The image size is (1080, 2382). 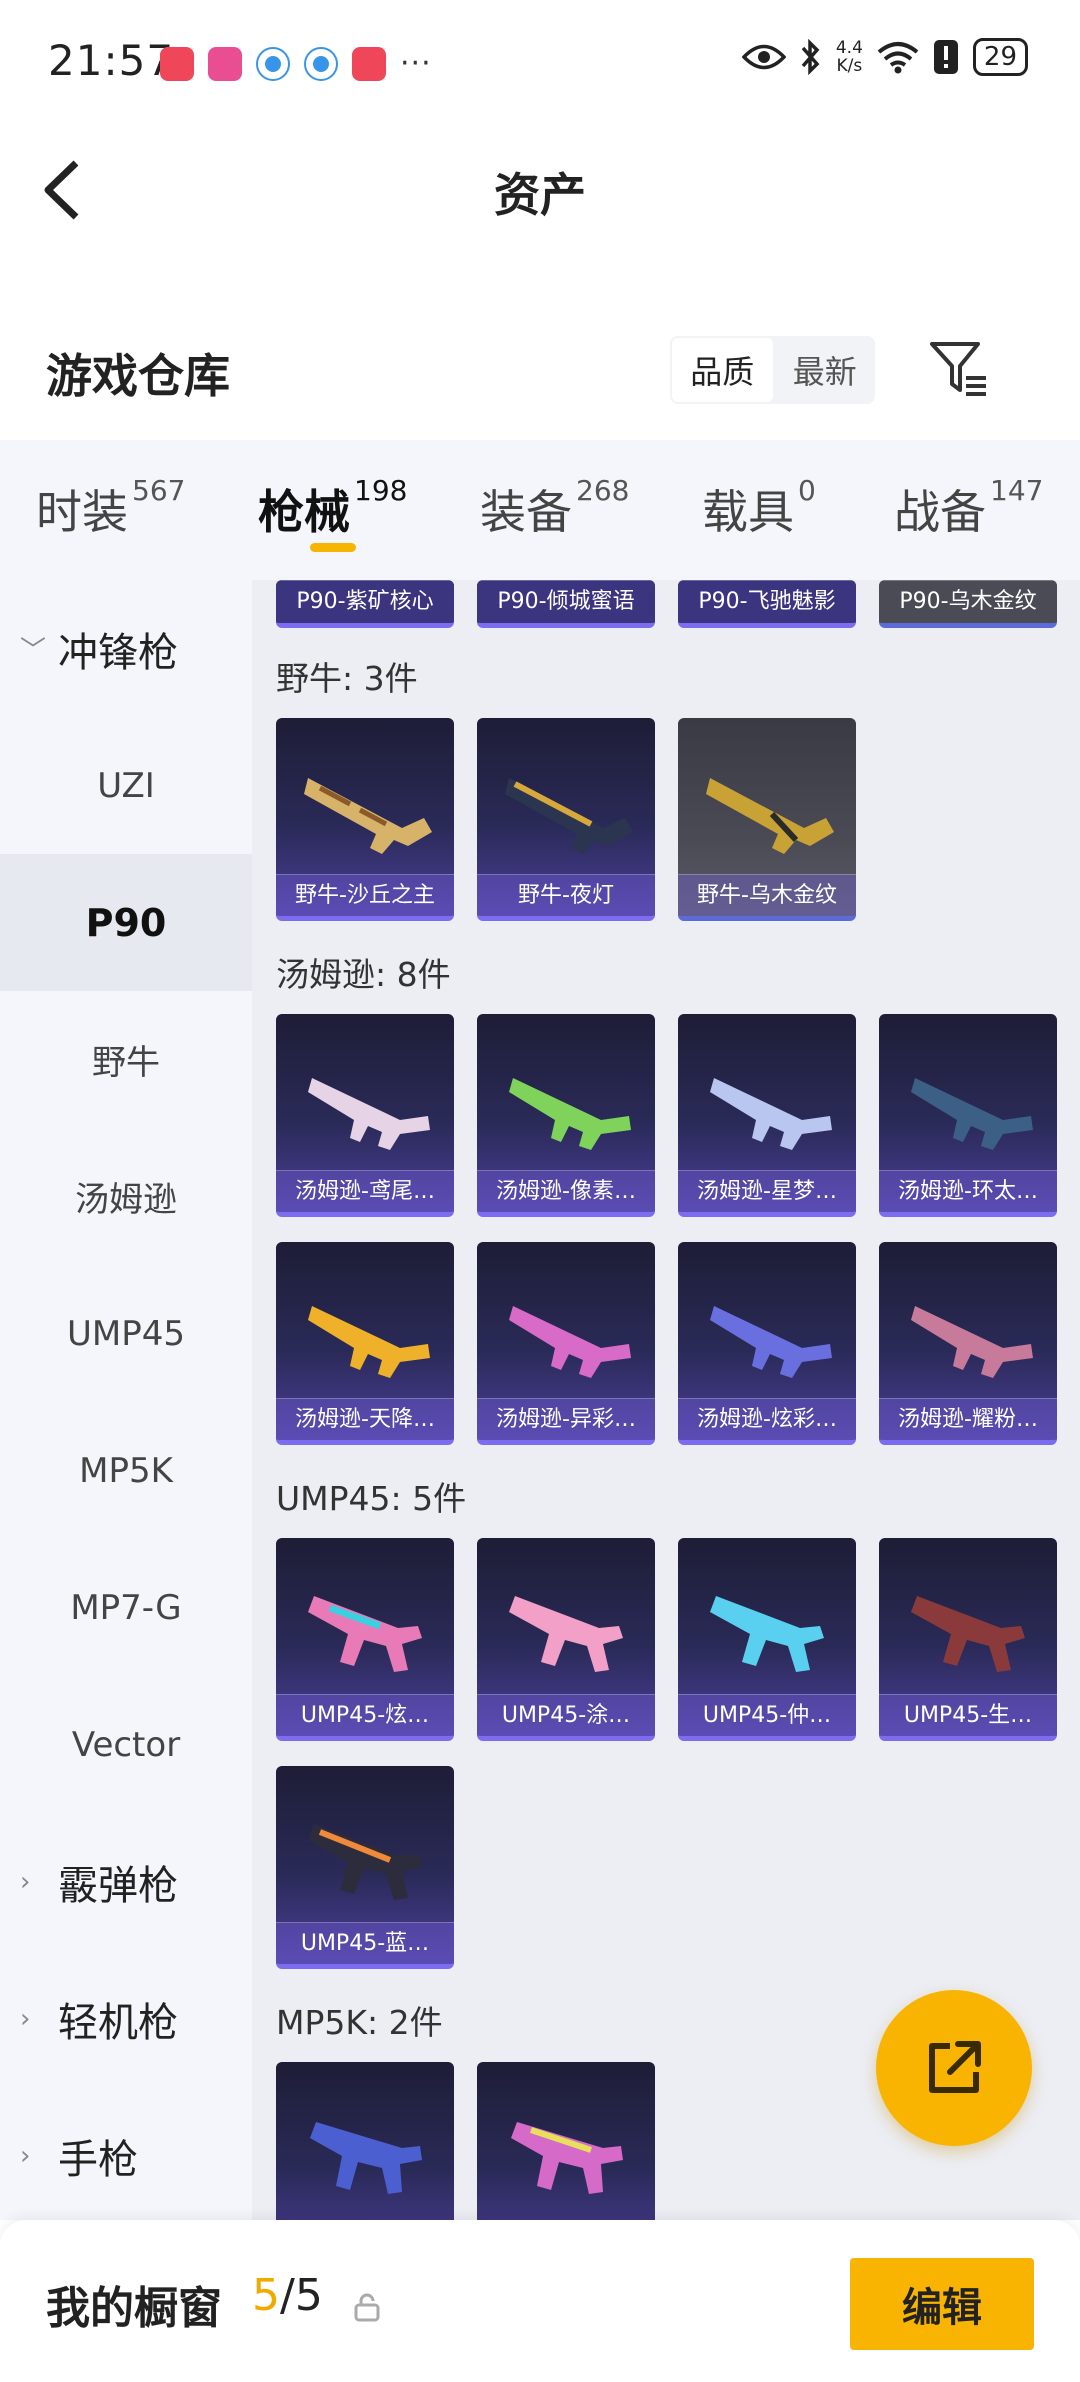 I want to click on tab-supplies: 战备 147, so click(x=968, y=508).